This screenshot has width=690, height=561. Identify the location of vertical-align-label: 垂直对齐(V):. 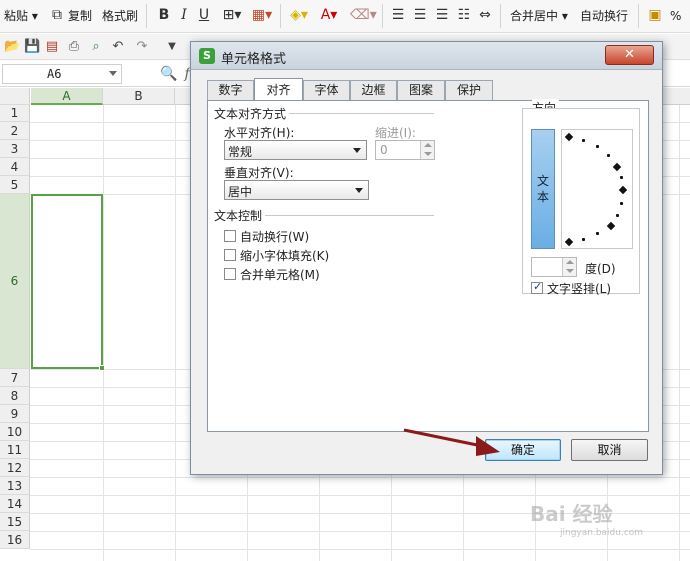
(259, 173).